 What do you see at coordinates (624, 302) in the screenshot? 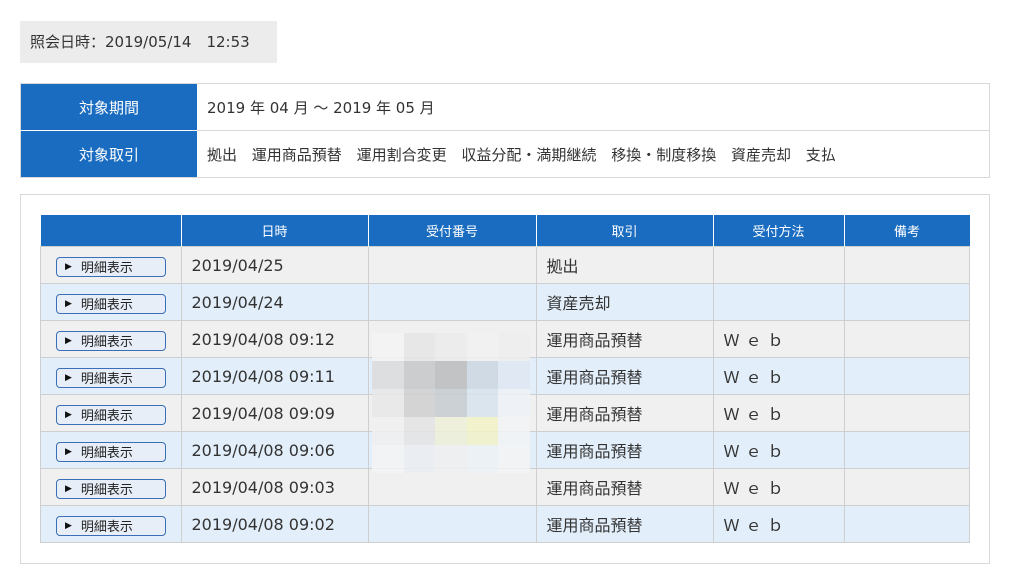
I see `row-trade: 資産売却` at bounding box center [624, 302].